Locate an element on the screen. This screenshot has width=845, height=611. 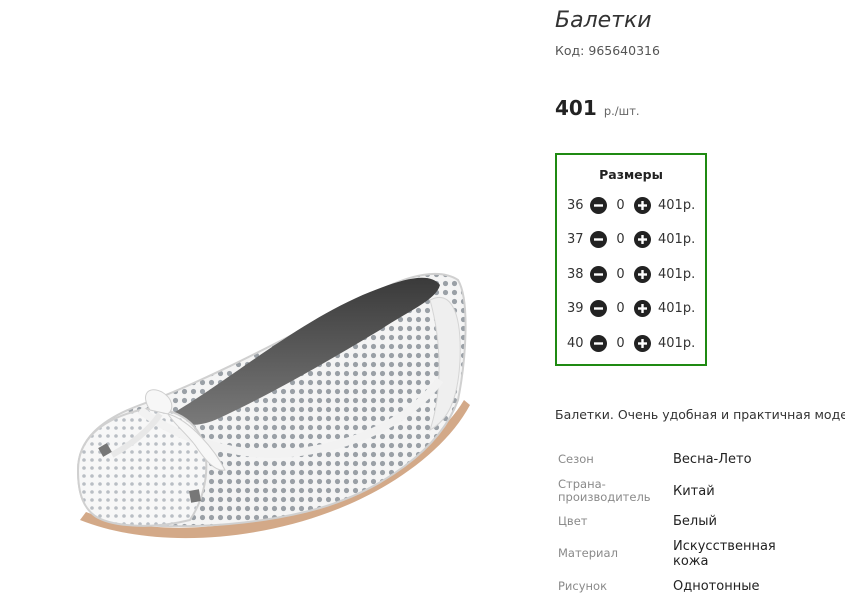
spec-row-country: Страна-производитель Китай is located at coordinates (688, 491).